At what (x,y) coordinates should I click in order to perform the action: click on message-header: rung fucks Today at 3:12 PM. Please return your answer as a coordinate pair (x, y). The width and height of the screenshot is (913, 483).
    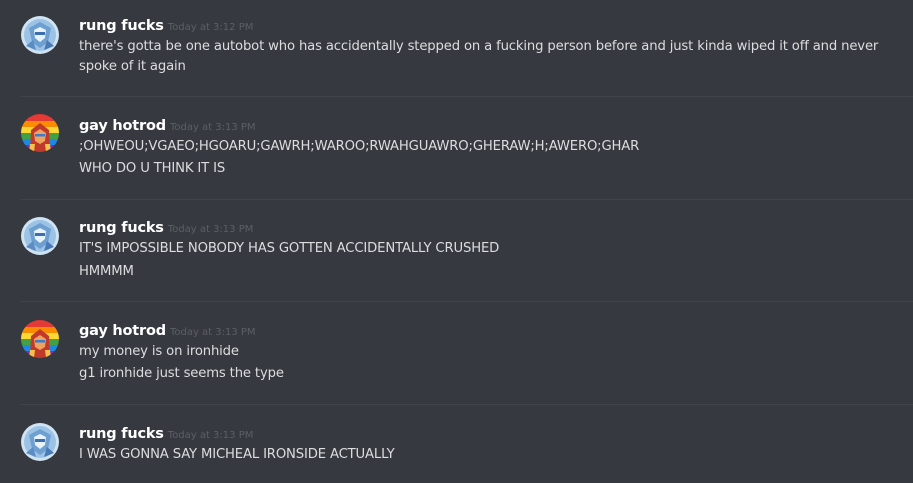
    Looking at the image, I should click on (166, 25).